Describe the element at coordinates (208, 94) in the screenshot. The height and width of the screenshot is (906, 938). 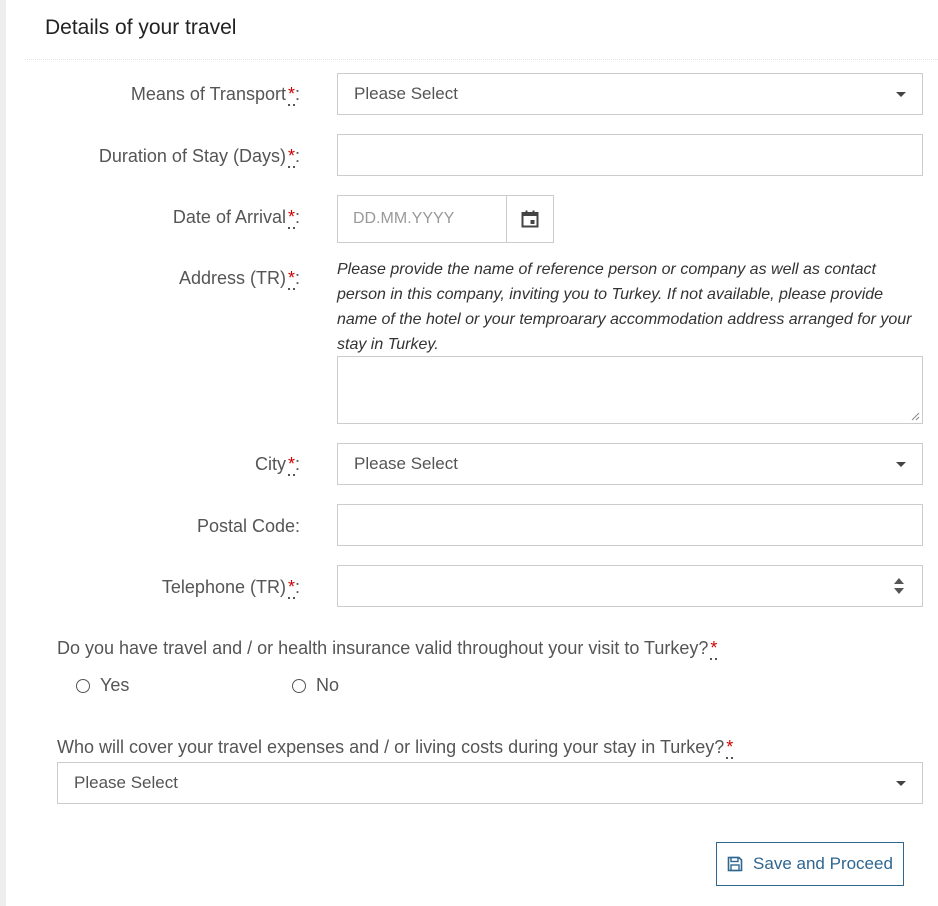
I see `transport-label-text: Means of Transport` at that location.